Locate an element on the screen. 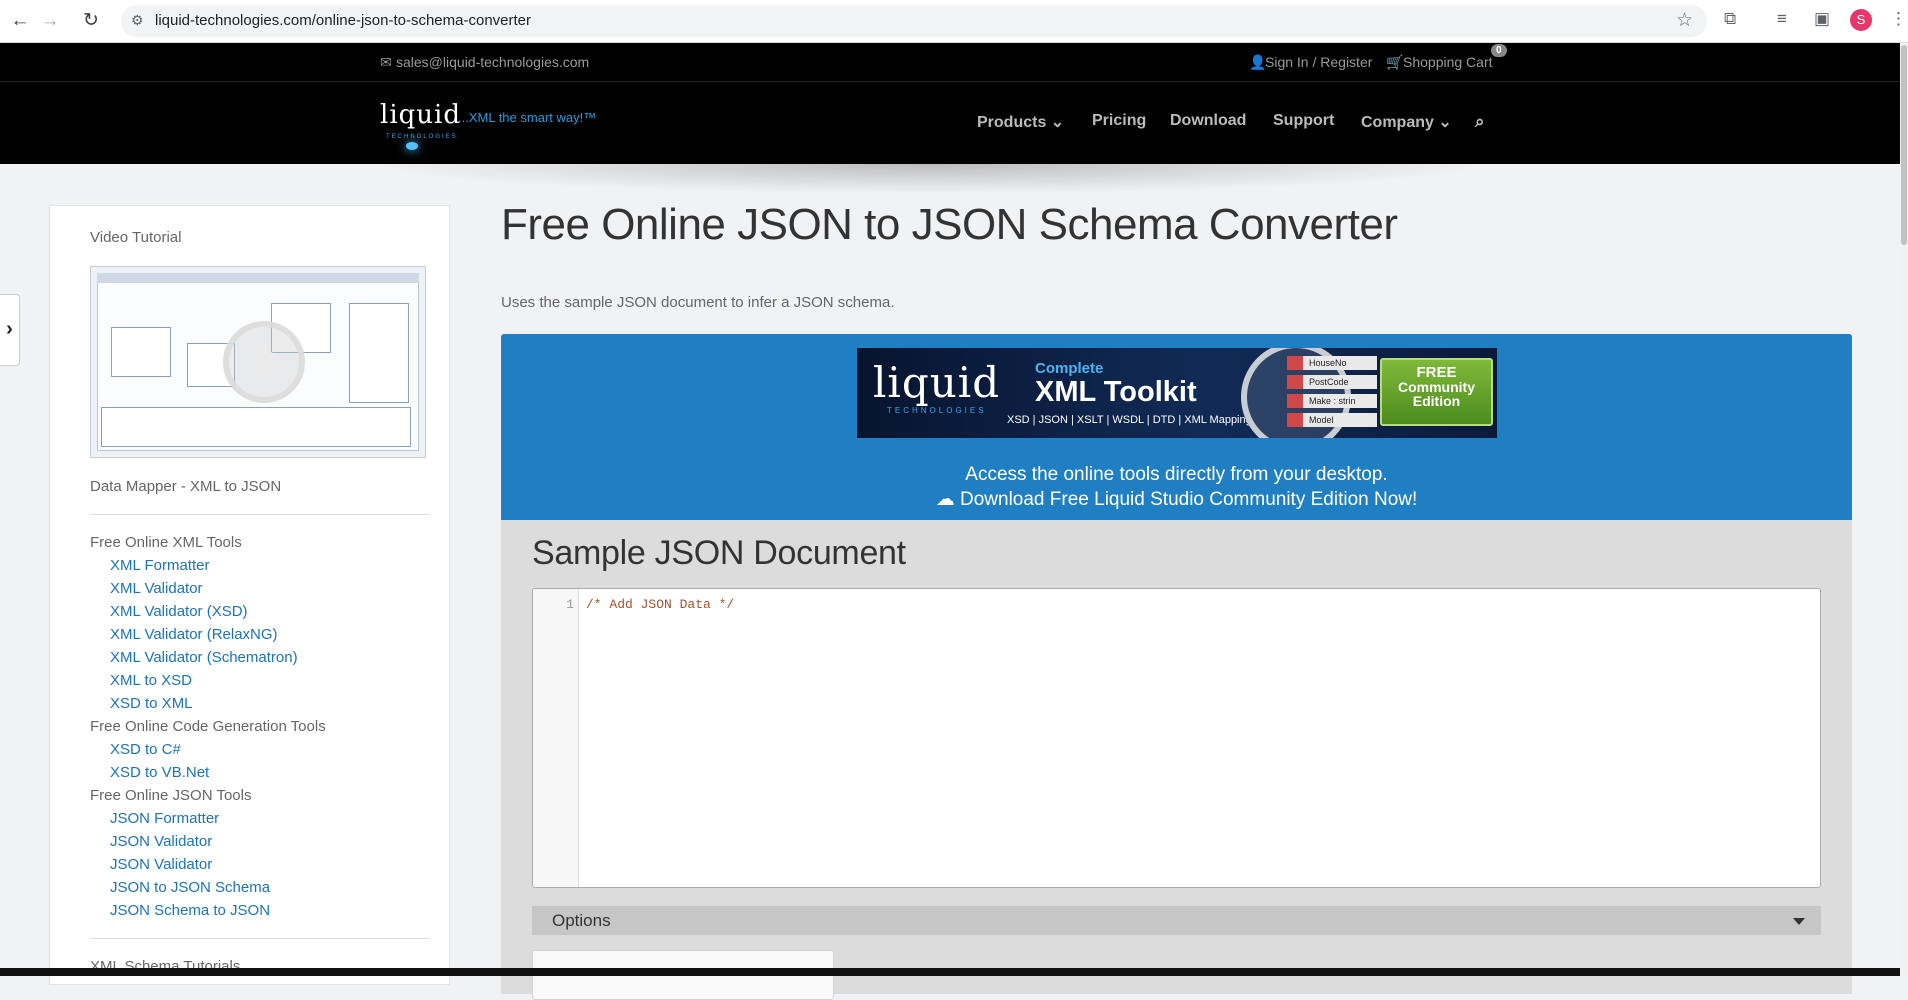 The width and height of the screenshot is (1908, 1000). banner-logo-word: liquid is located at coordinates (937, 382).